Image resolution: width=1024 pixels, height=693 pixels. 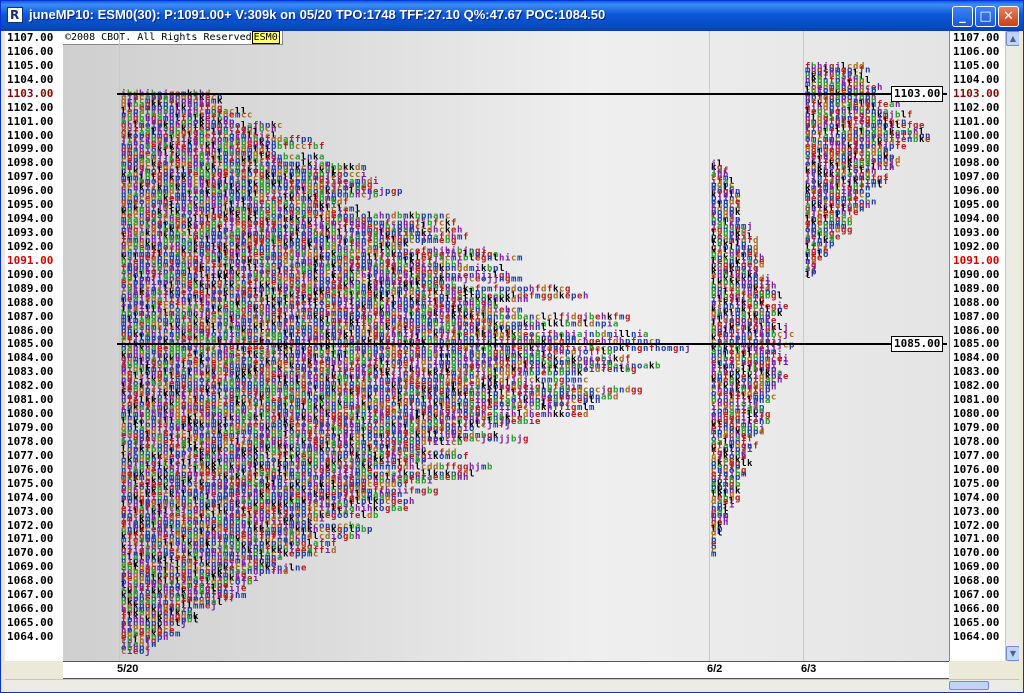 What do you see at coordinates (30, 371) in the screenshot?
I see `price-tick: 1083.00` at bounding box center [30, 371].